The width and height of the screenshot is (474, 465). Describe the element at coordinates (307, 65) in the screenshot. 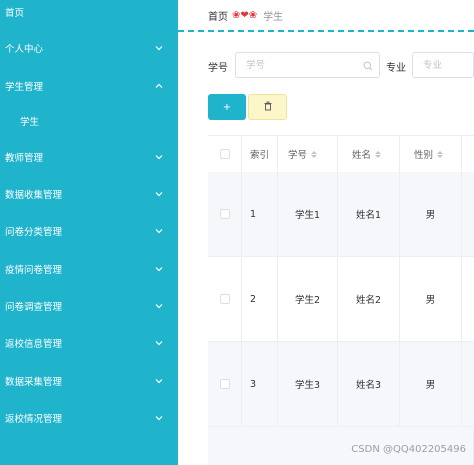

I see `student-id-input` at that location.